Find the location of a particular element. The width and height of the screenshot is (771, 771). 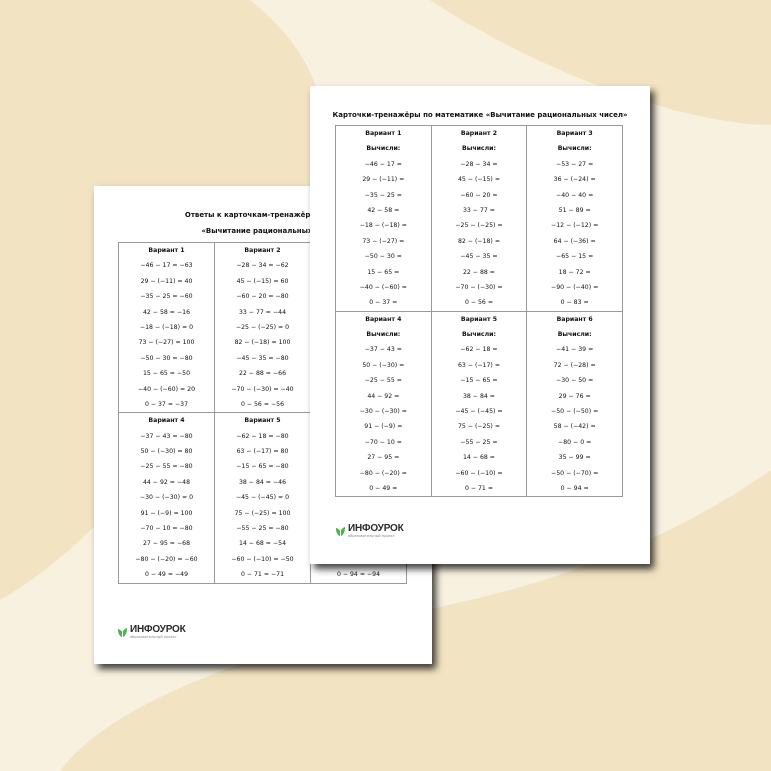

expression: 29 − (−11) = 40 is located at coordinates (166, 281).